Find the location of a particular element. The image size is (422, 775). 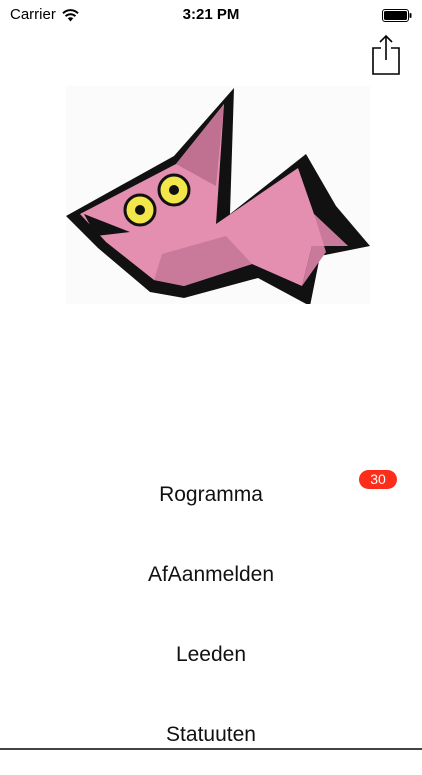

battery-icon is located at coordinates (397, 15).